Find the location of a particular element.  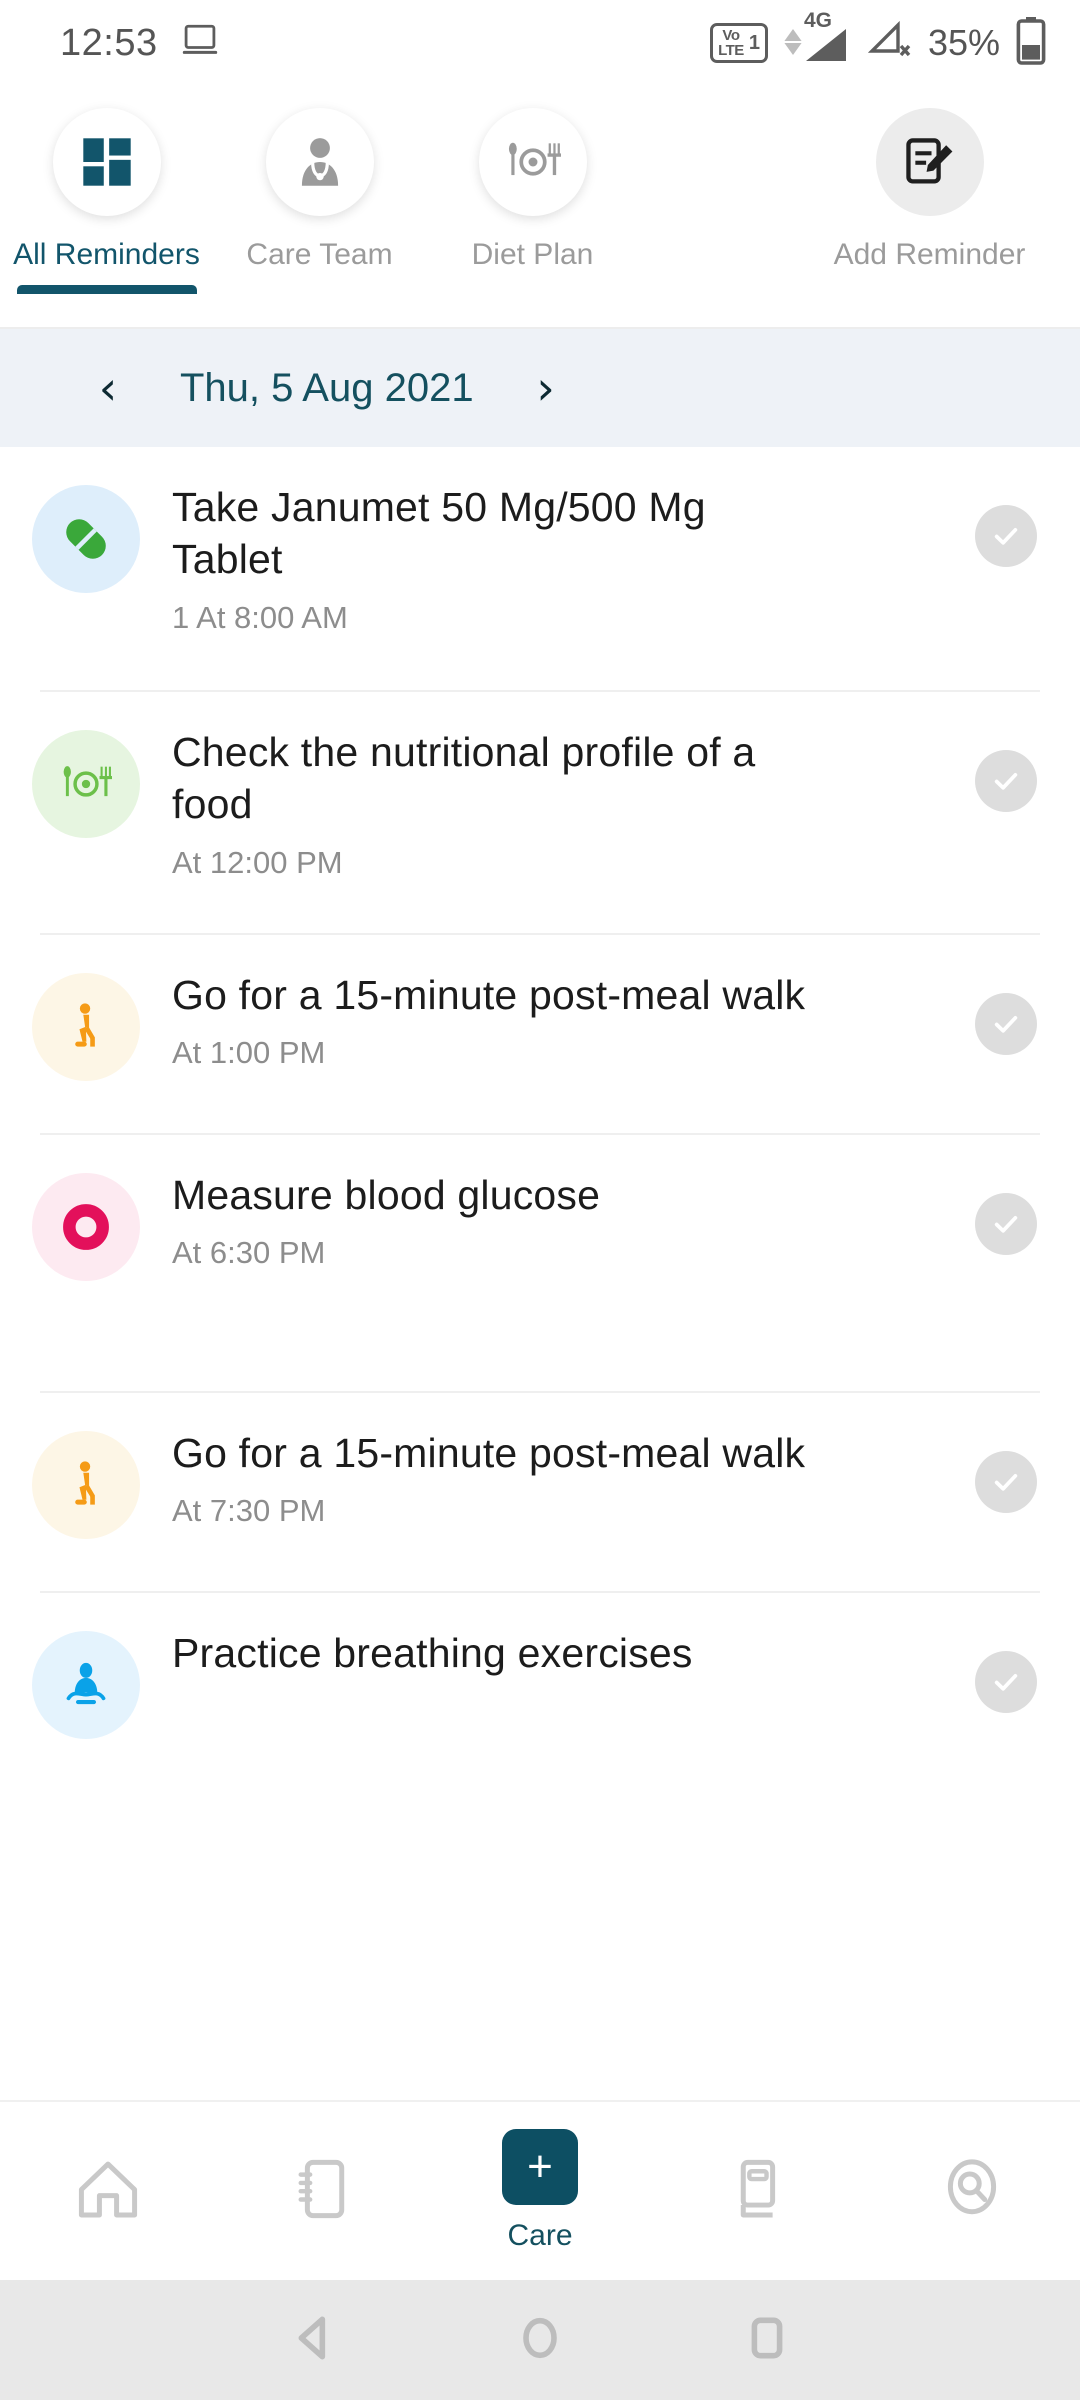

tab-label: All Reminders is located at coordinates (106, 254).